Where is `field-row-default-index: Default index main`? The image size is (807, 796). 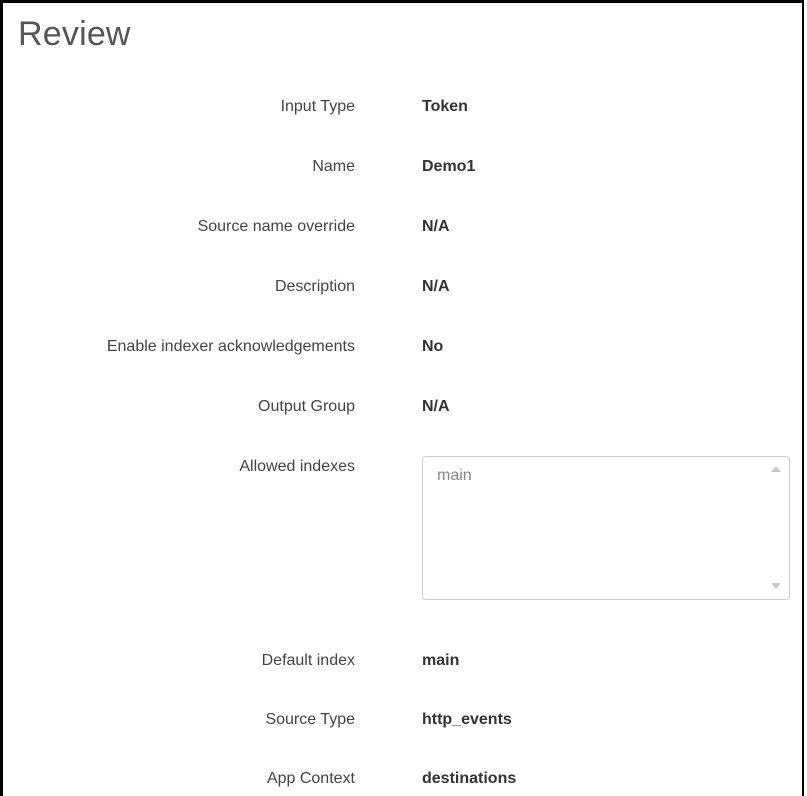
field-row-default-index: Default index main is located at coordinates (403, 661).